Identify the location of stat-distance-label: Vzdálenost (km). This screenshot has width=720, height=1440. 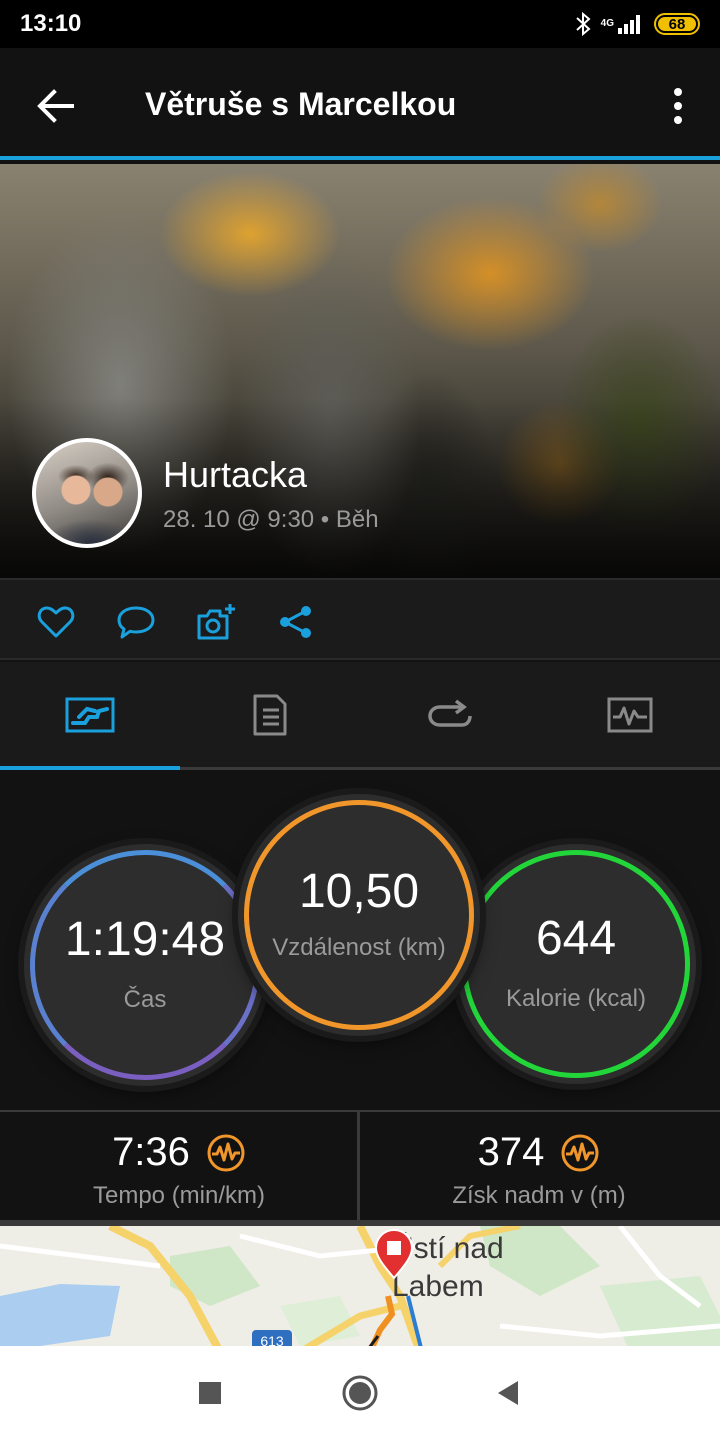
(359, 947).